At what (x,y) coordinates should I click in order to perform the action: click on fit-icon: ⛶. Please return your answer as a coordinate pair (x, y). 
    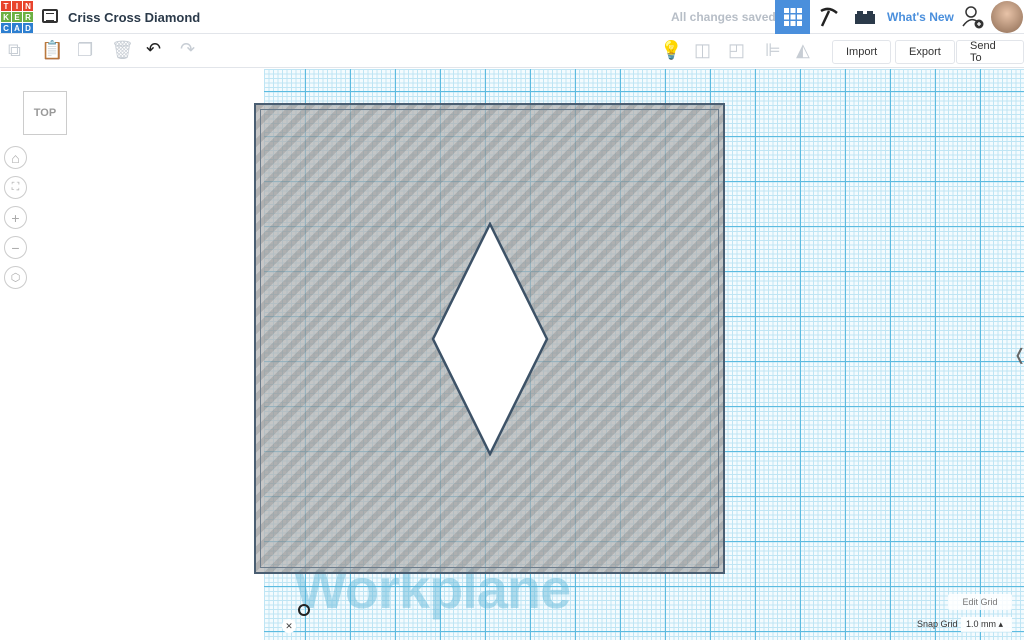
    Looking at the image, I should click on (15, 187).